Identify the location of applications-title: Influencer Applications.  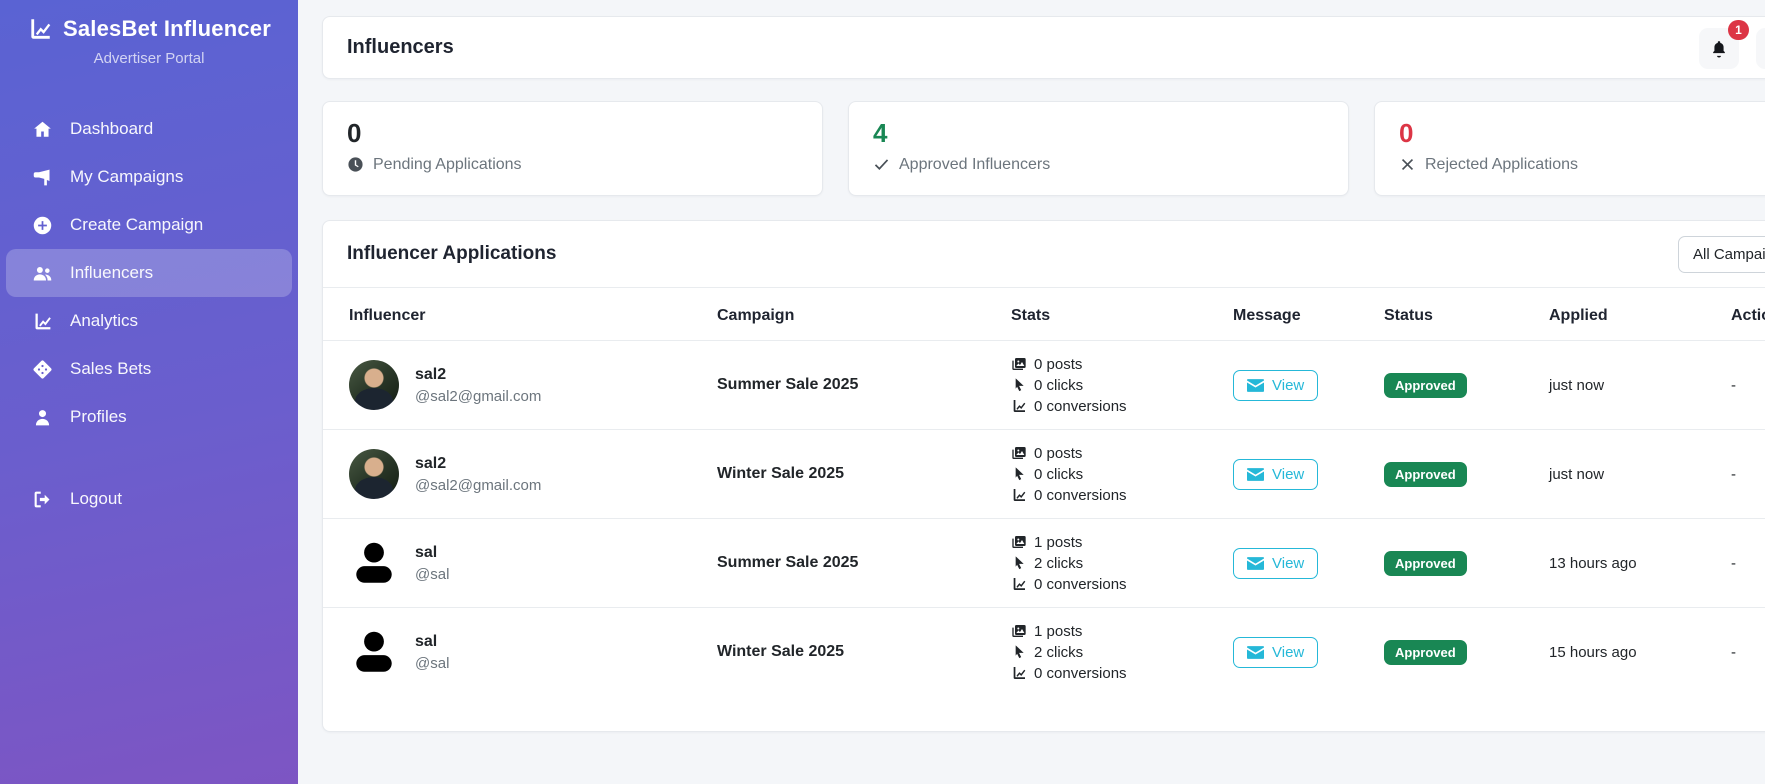
(452, 253).